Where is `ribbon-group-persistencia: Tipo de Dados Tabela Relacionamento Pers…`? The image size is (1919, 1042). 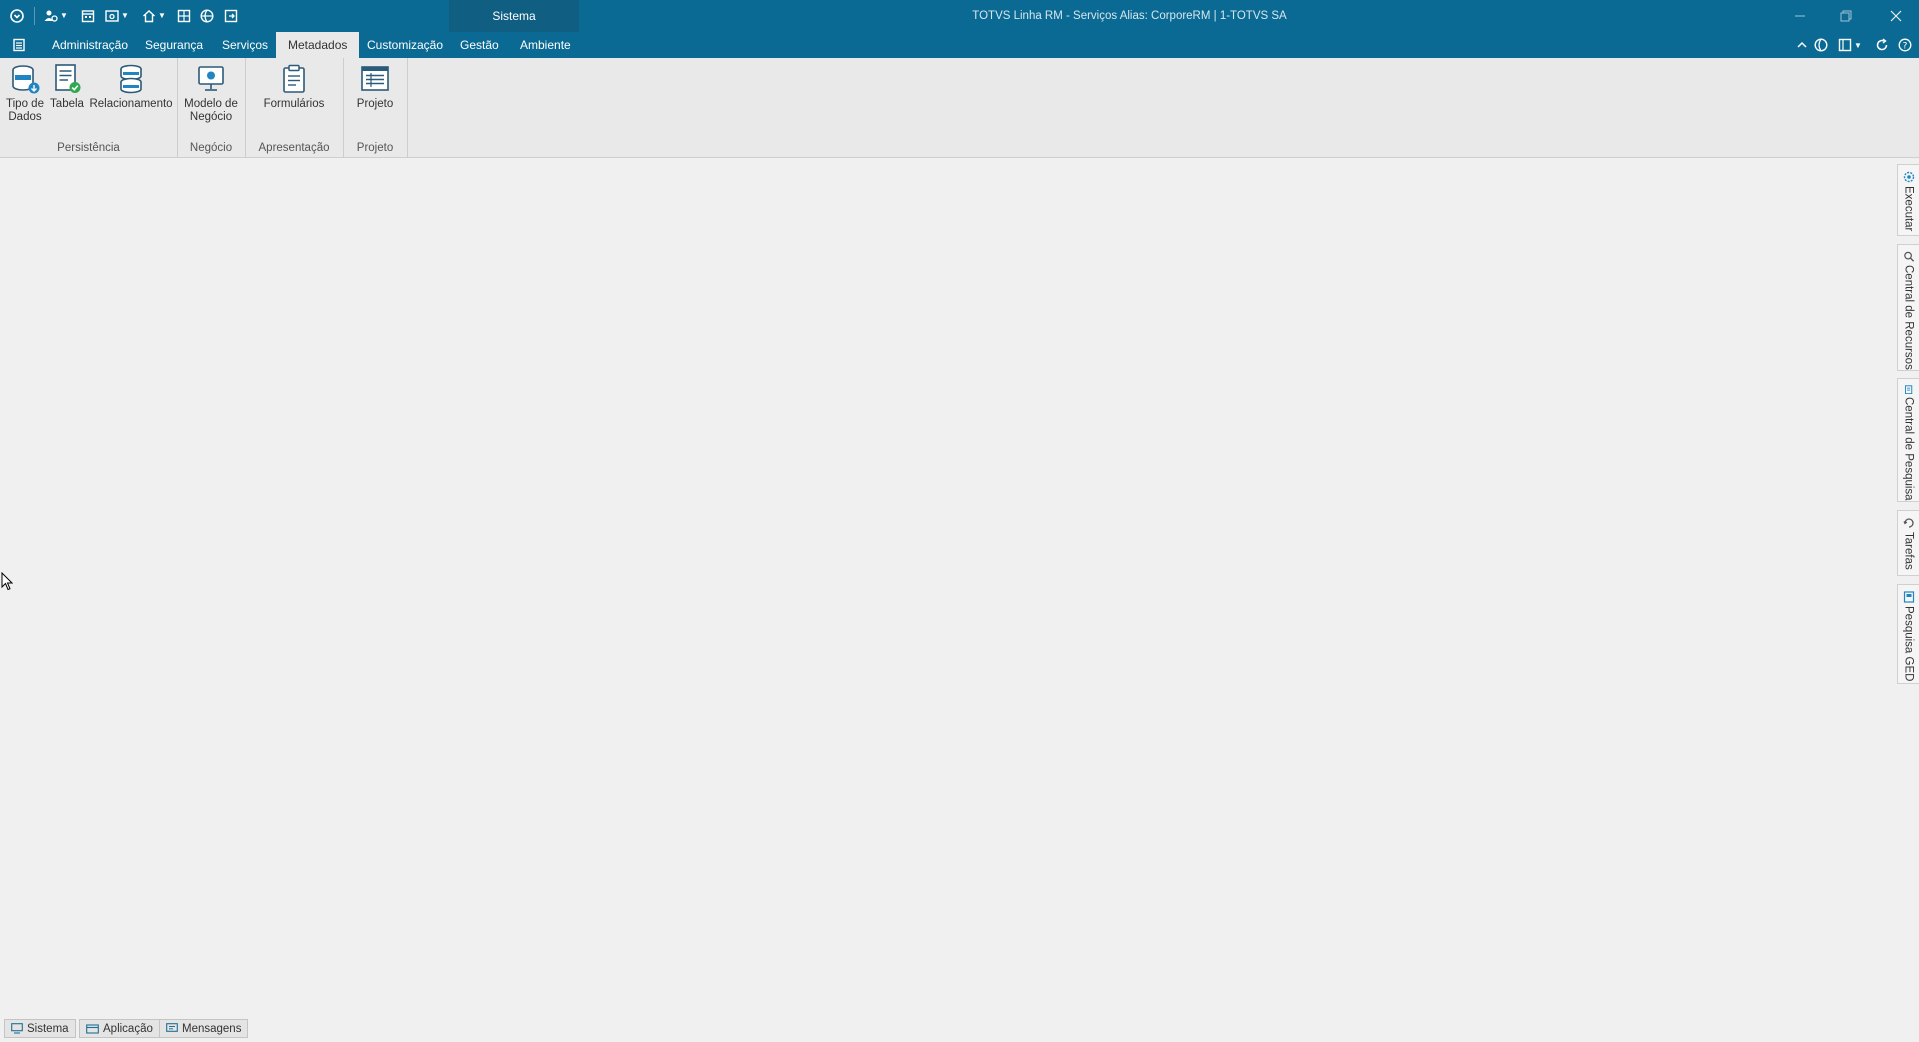 ribbon-group-persistencia: Tipo de Dados Tabela Relacionamento Pers… is located at coordinates (89, 107).